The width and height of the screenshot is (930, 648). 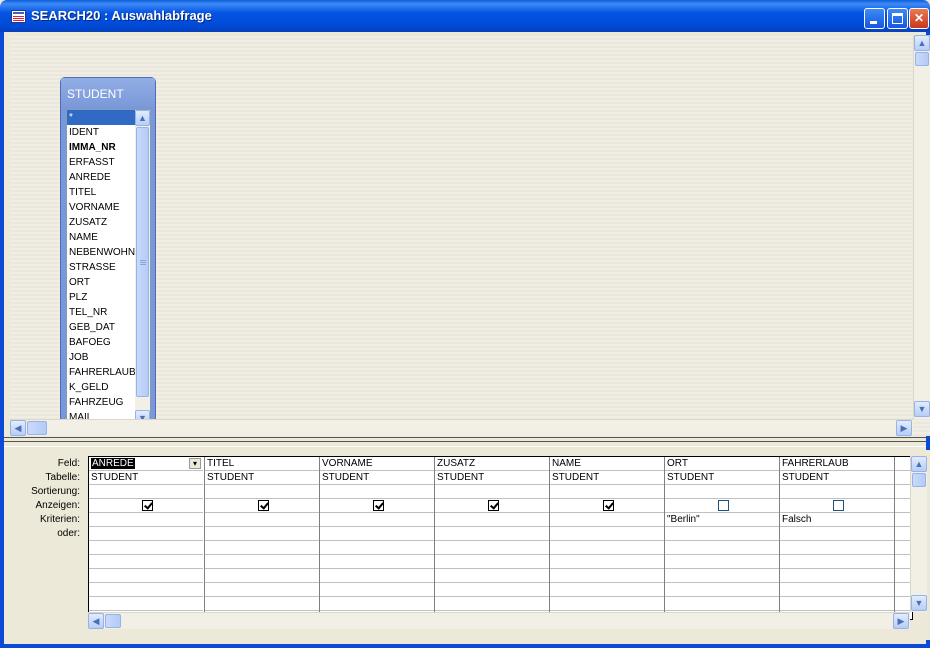 What do you see at coordinates (499, 620) in the screenshot?
I see `grid-horizontal-scrollbar: ◀ ▶` at bounding box center [499, 620].